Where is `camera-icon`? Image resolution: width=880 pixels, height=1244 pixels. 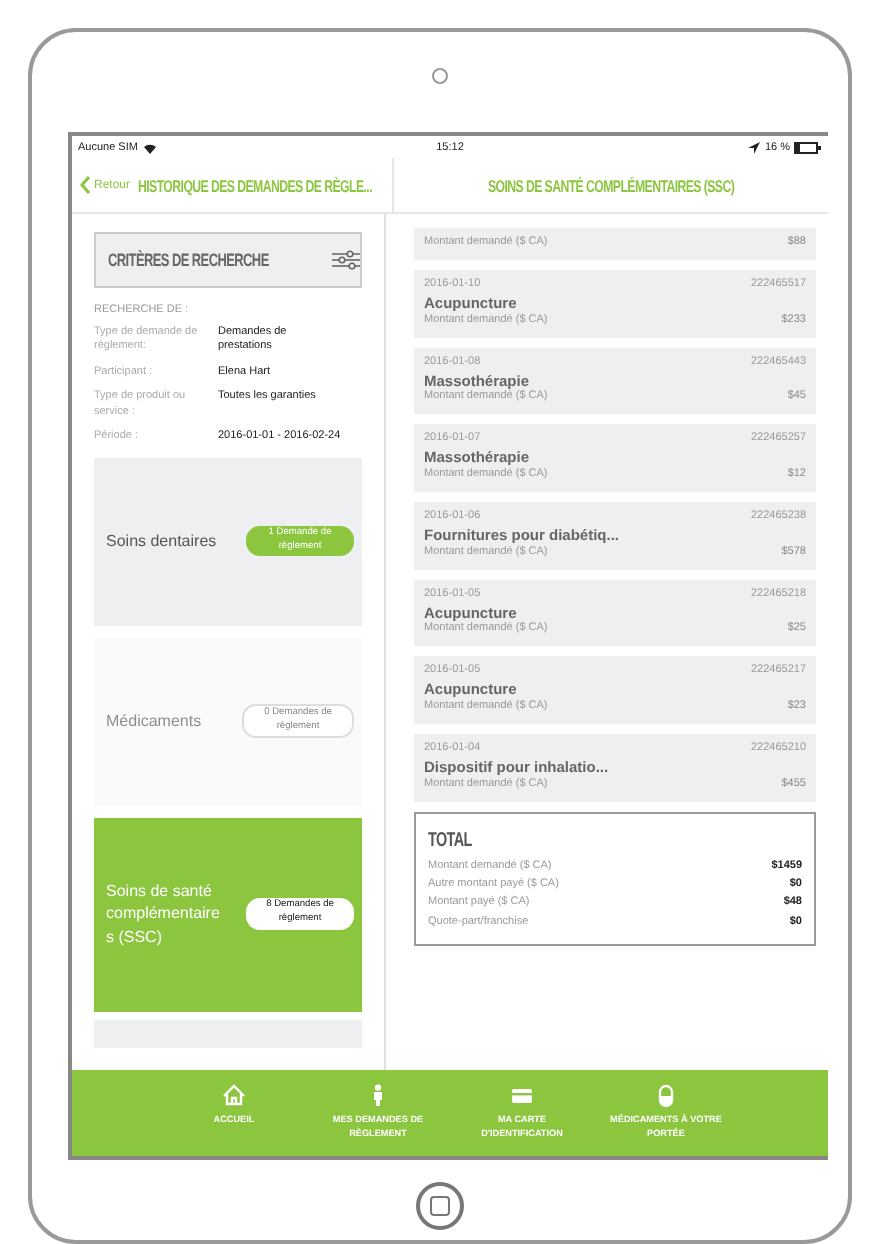
camera-icon is located at coordinates (440, 76).